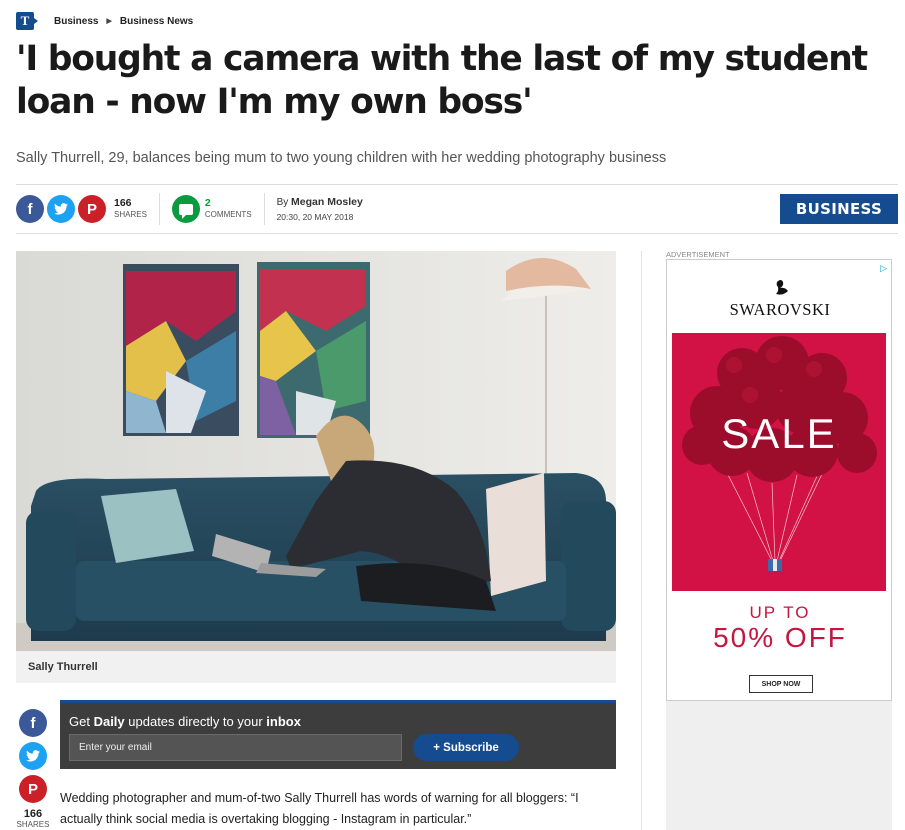 Image resolution: width=905 pixels, height=830 pixels. What do you see at coordinates (109, 21) in the screenshot?
I see `chevron-right-icon: ▶` at bounding box center [109, 21].